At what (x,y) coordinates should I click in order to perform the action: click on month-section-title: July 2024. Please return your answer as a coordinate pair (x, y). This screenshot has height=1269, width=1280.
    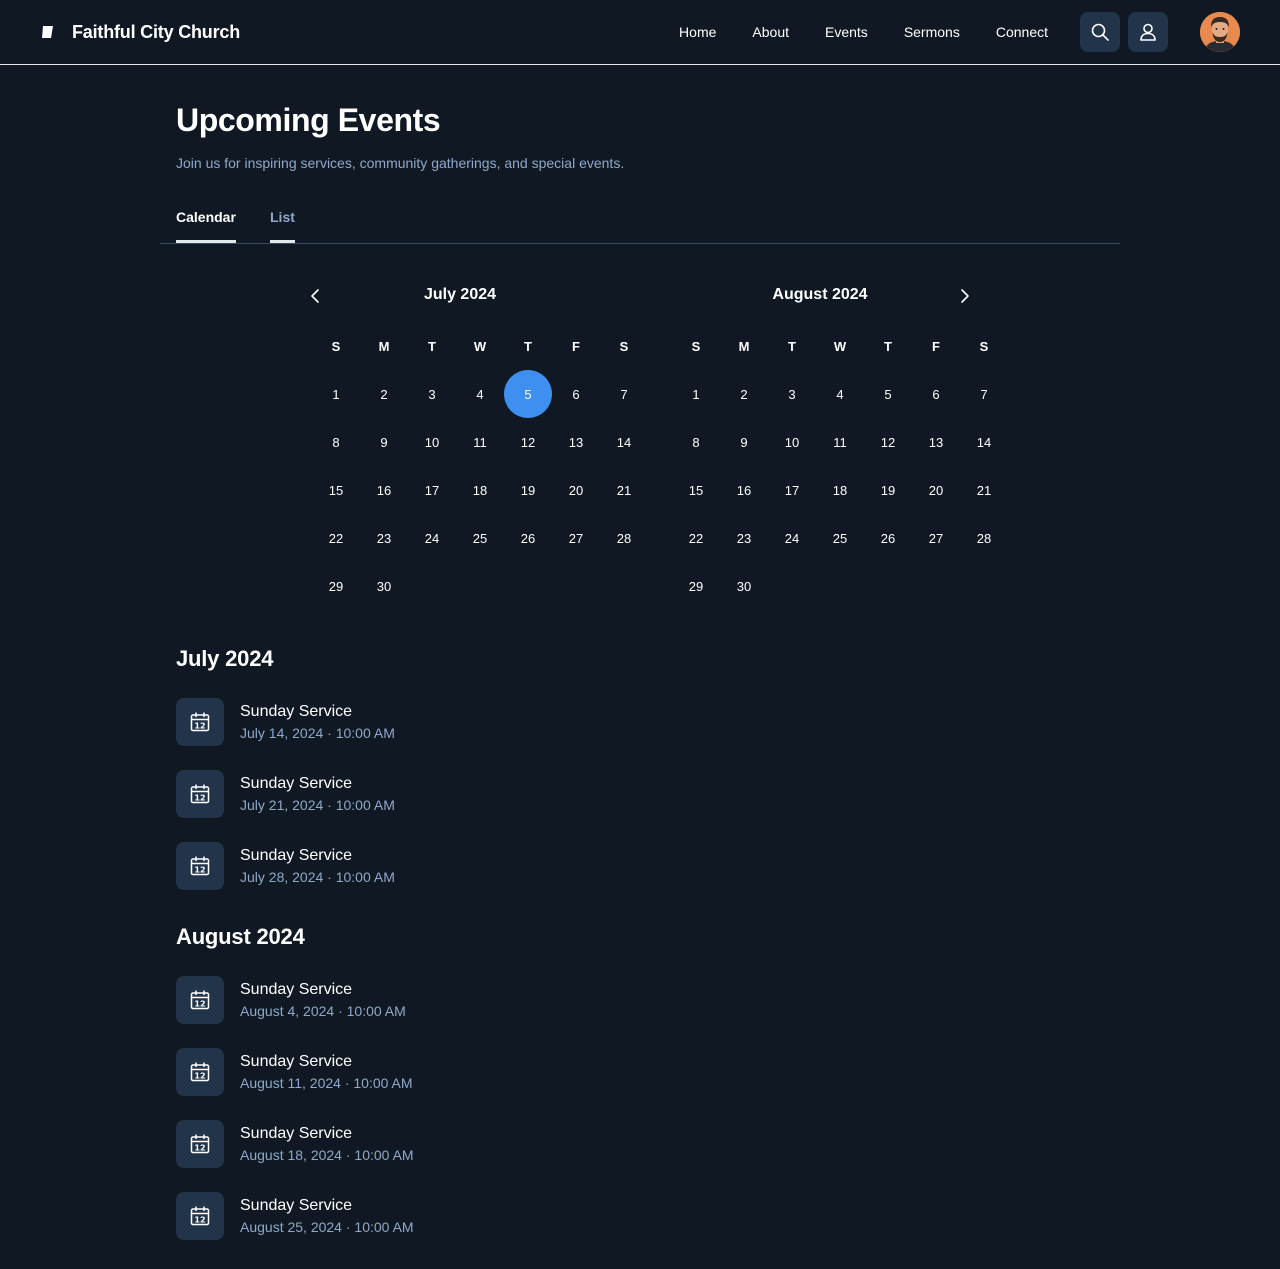
    Looking at the image, I should click on (225, 658).